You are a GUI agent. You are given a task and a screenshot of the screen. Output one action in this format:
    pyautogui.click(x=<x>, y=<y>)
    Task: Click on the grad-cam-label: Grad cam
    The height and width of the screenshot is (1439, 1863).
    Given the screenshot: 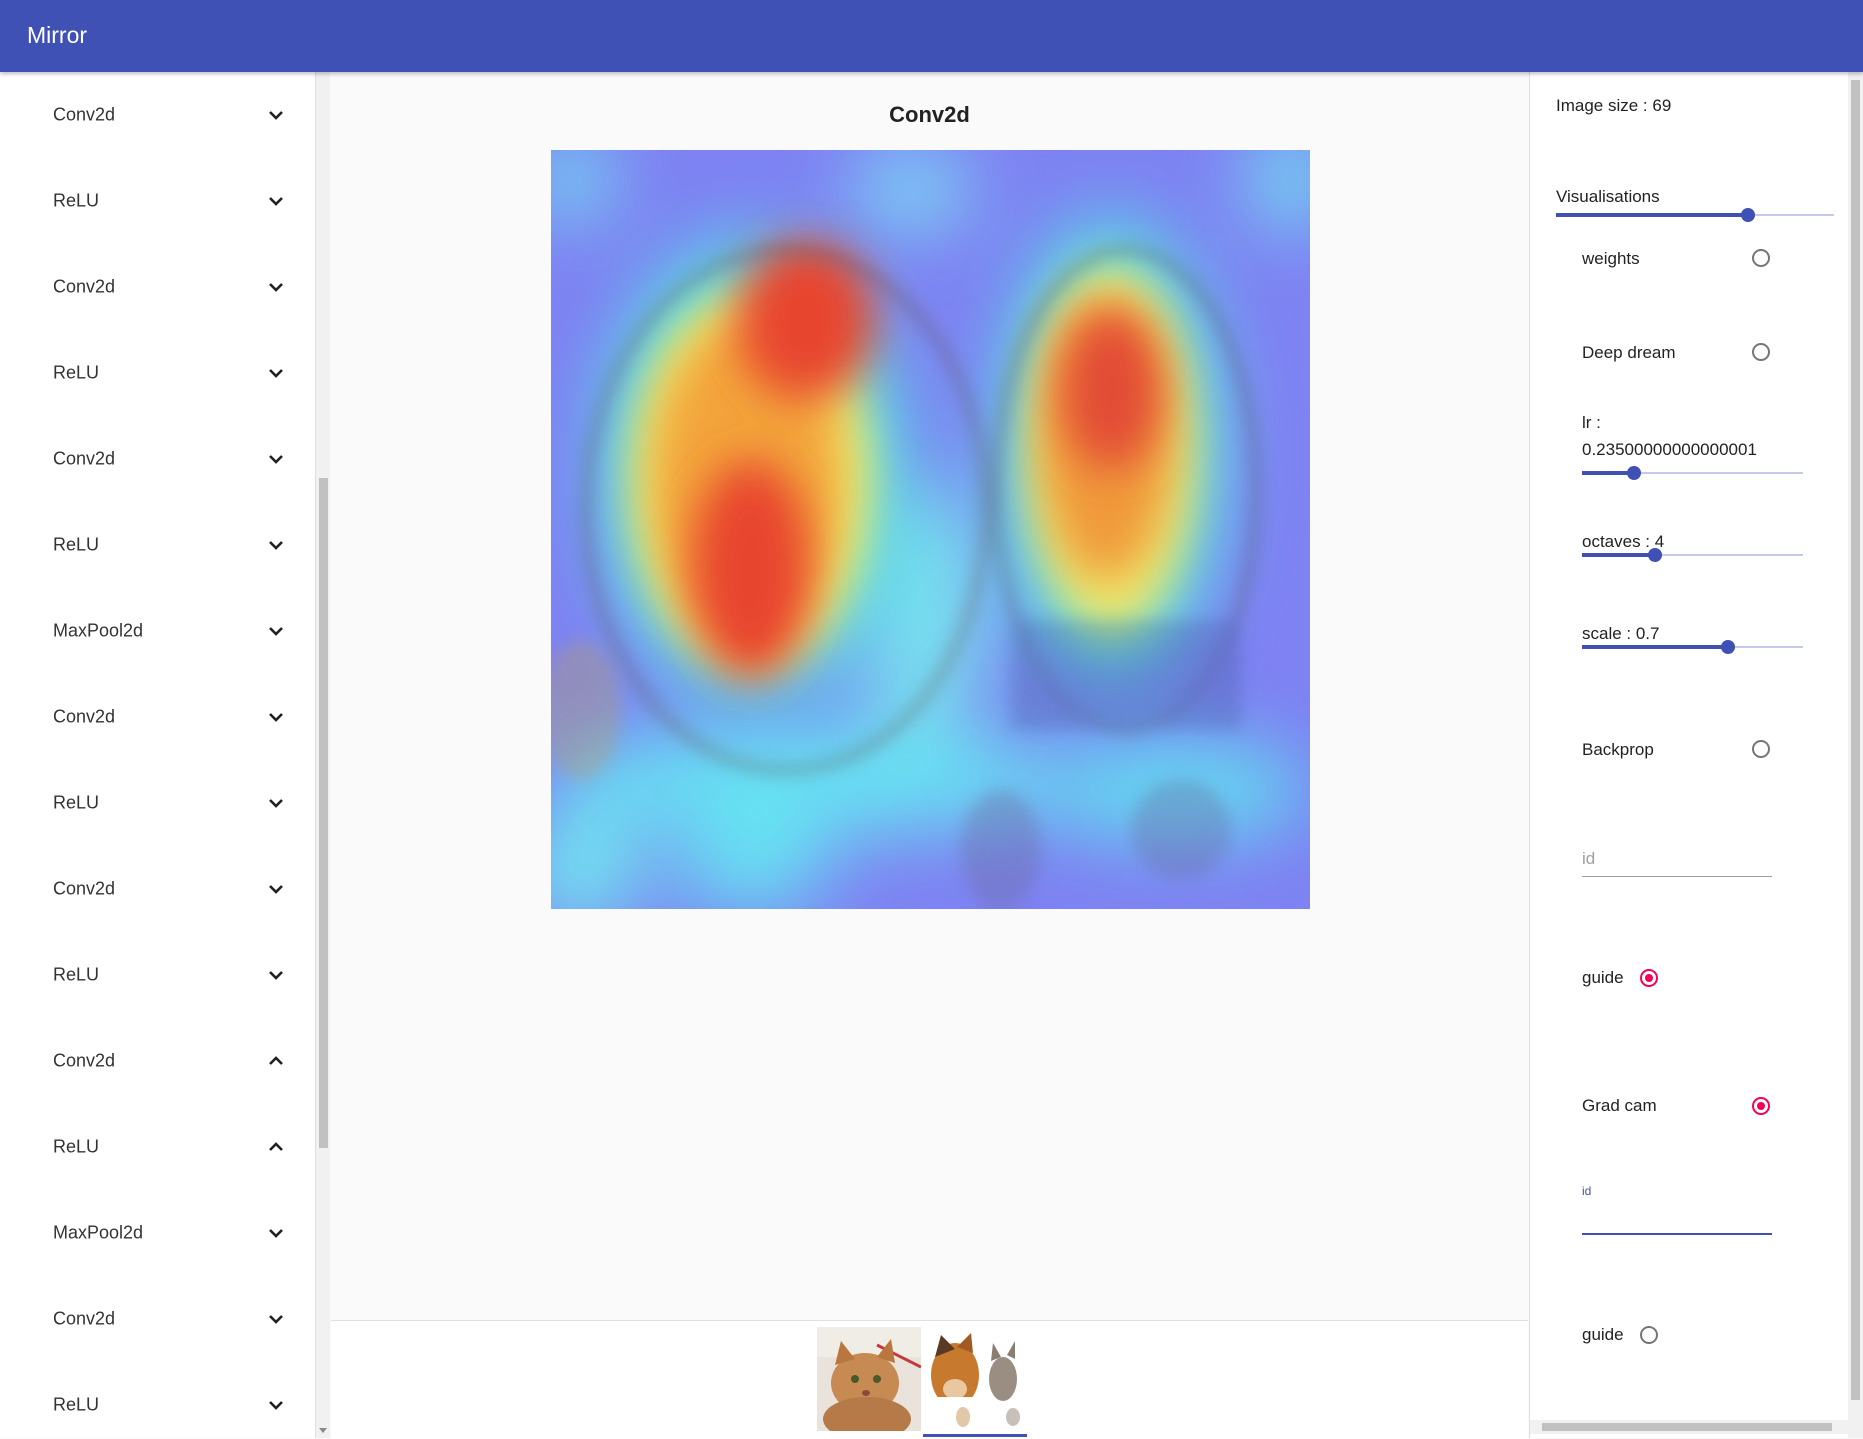 What is the action you would take?
    pyautogui.click(x=1619, y=1105)
    